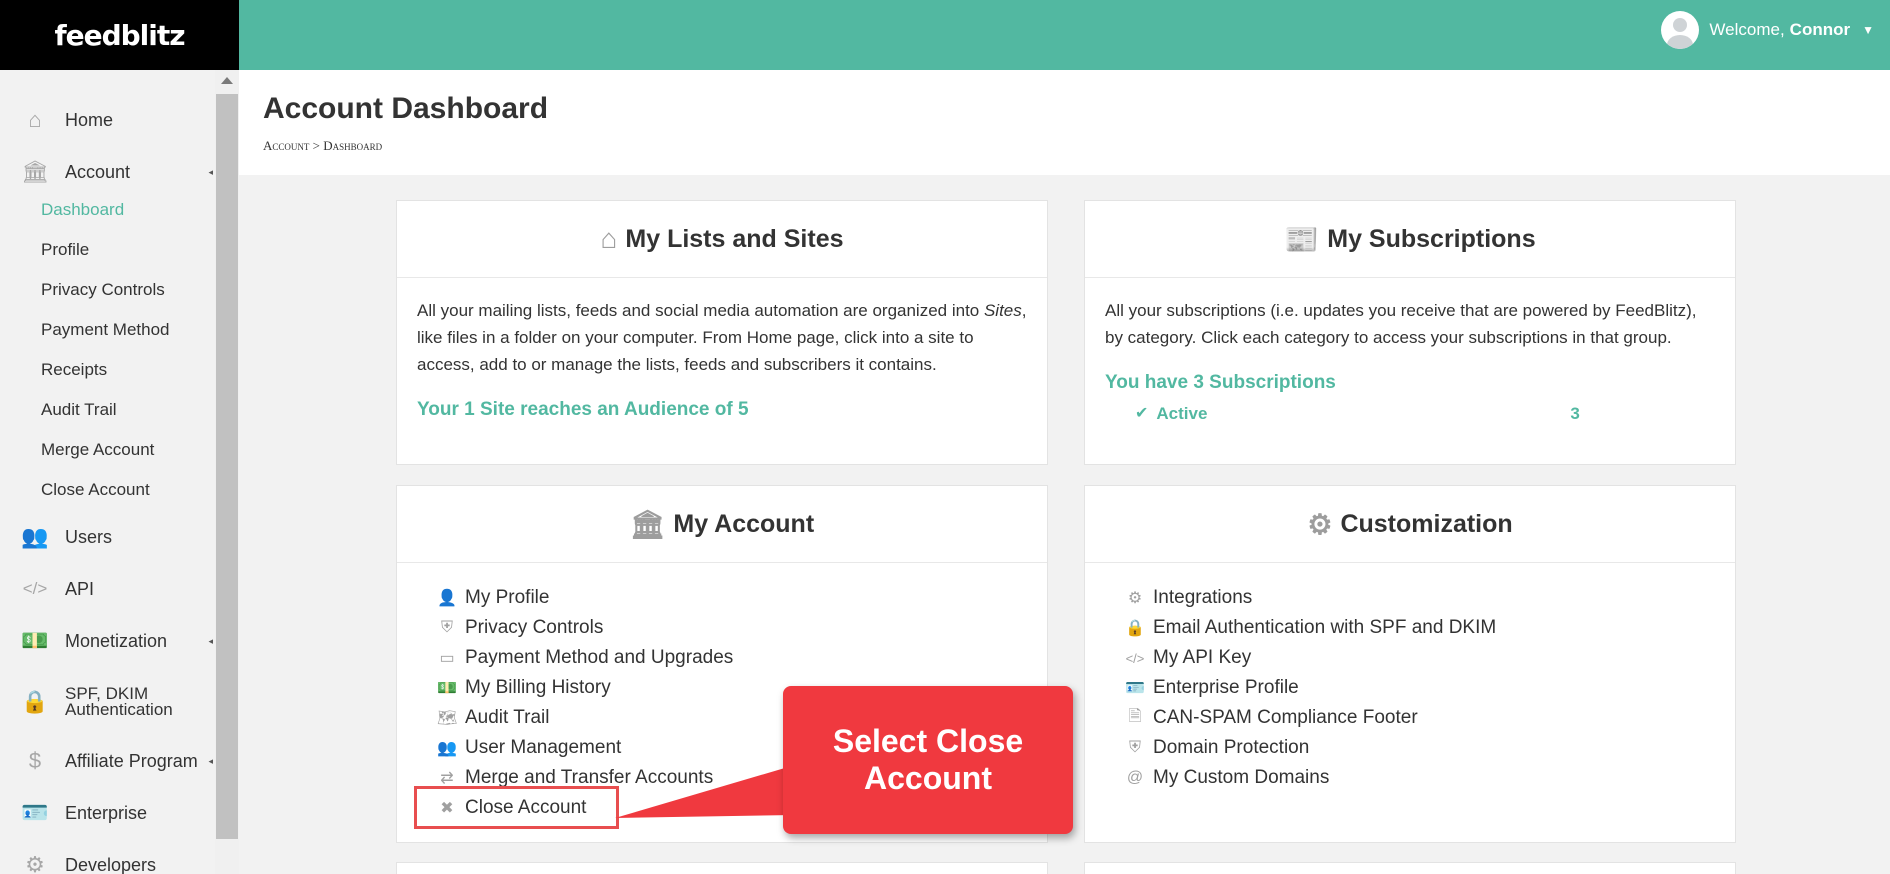  I want to click on link-privacy-controls: ⛨ Privacy Controls, so click(742, 628).